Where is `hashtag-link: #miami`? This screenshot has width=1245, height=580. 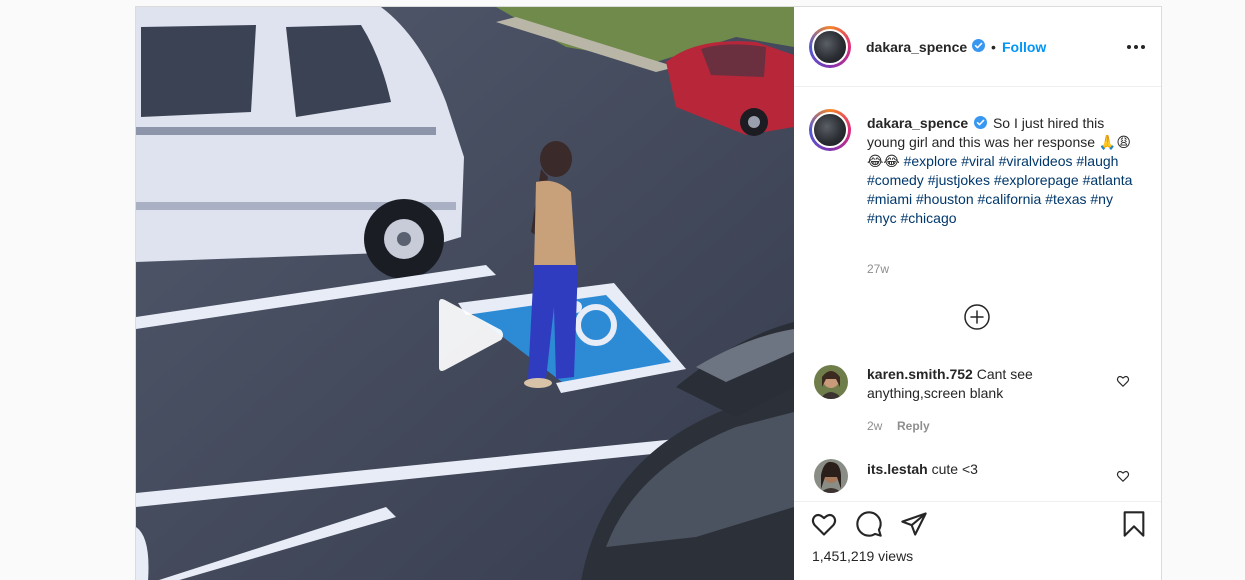 hashtag-link: #miami is located at coordinates (889, 199).